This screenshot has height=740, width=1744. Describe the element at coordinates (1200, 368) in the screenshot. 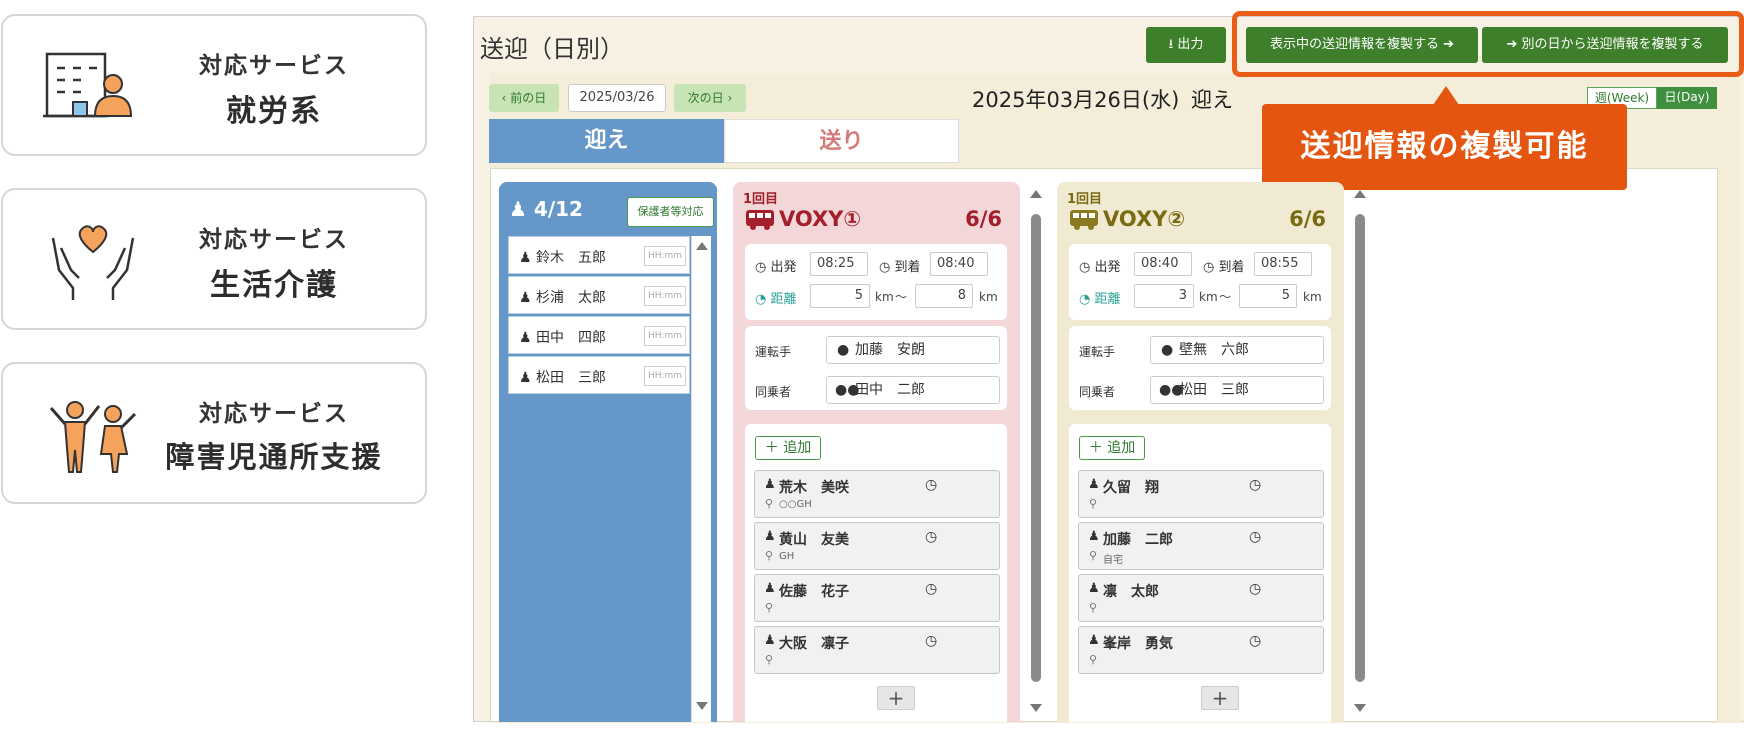

I see `crew-card: 運転手 ● 壁無 六郎 同乗者 ●● 松田 三郎` at that location.